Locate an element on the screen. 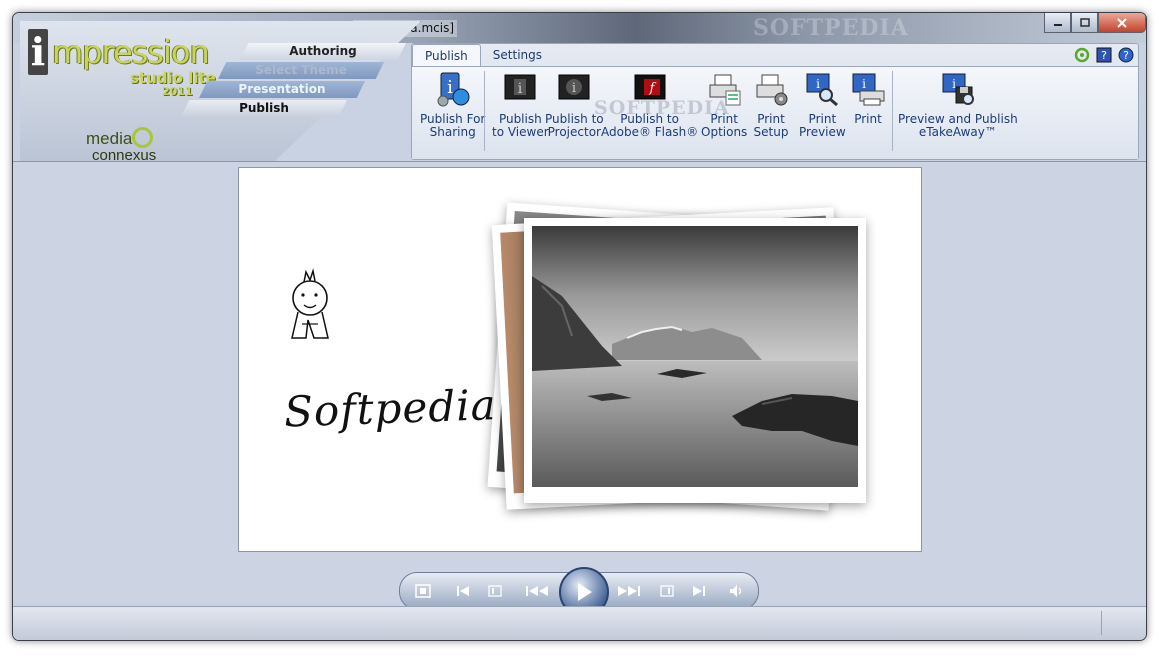 The height and width of the screenshot is (659, 1166). etakeaway-icon: i is located at coordinates (958, 89).